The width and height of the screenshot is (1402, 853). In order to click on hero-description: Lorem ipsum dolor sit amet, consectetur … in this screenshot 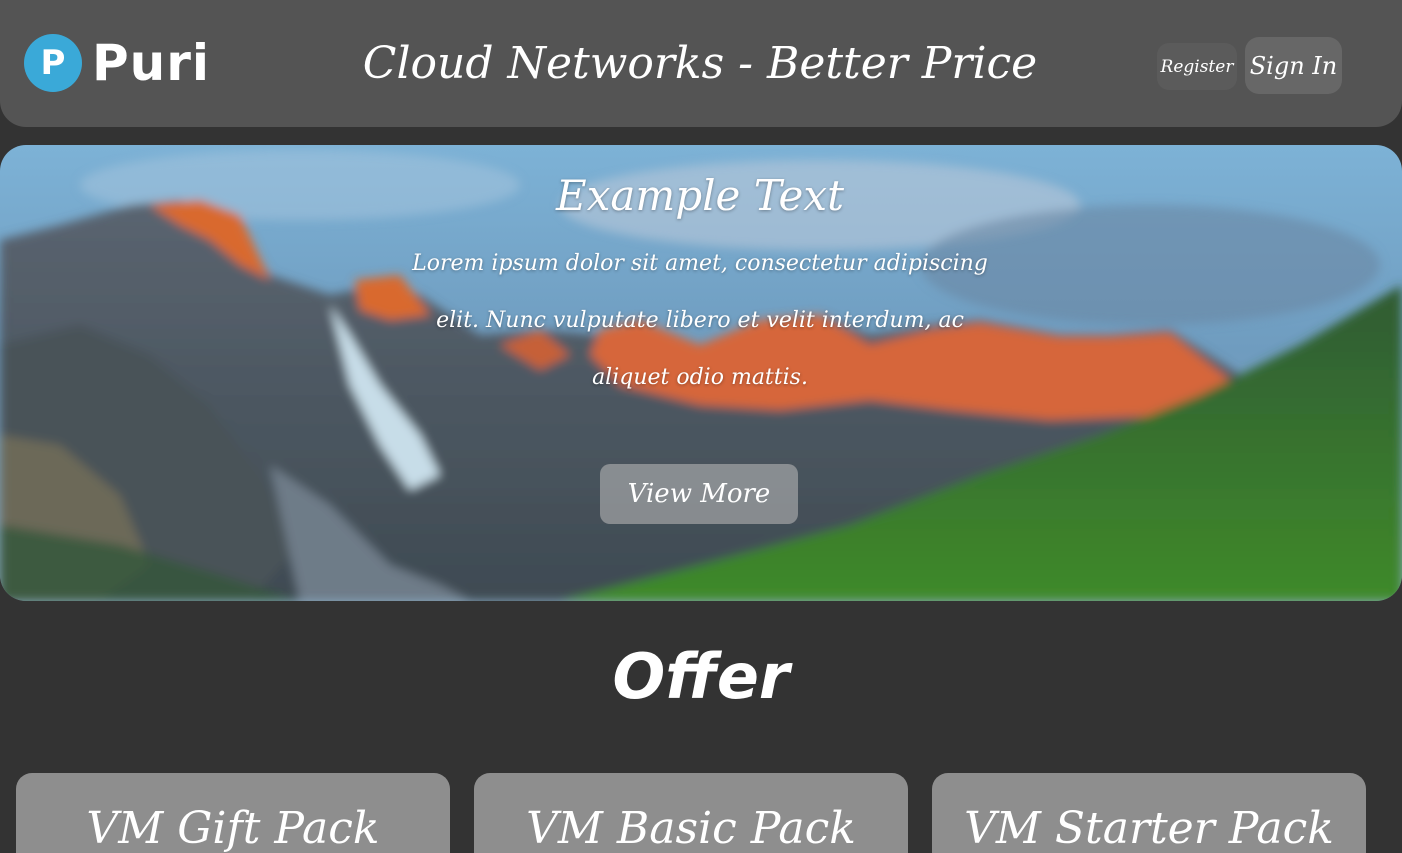, I will do `click(700, 320)`.